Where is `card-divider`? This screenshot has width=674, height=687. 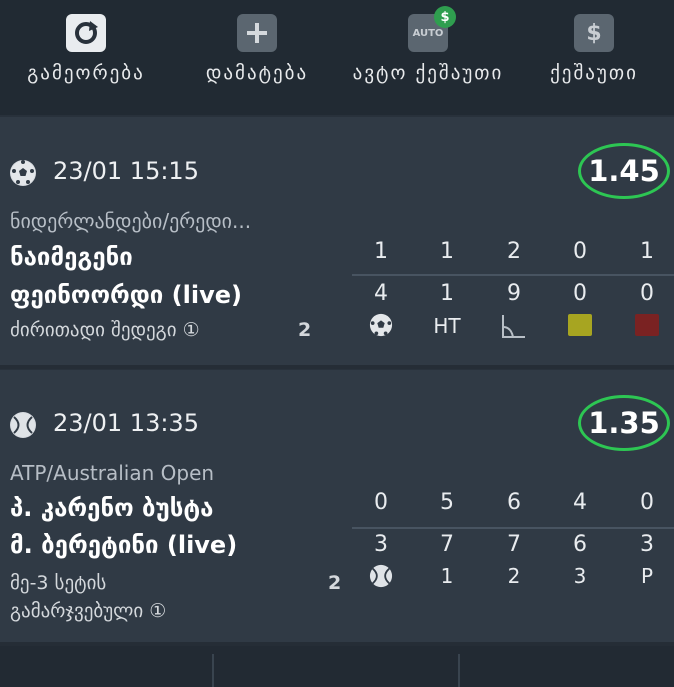 card-divider is located at coordinates (337, 367).